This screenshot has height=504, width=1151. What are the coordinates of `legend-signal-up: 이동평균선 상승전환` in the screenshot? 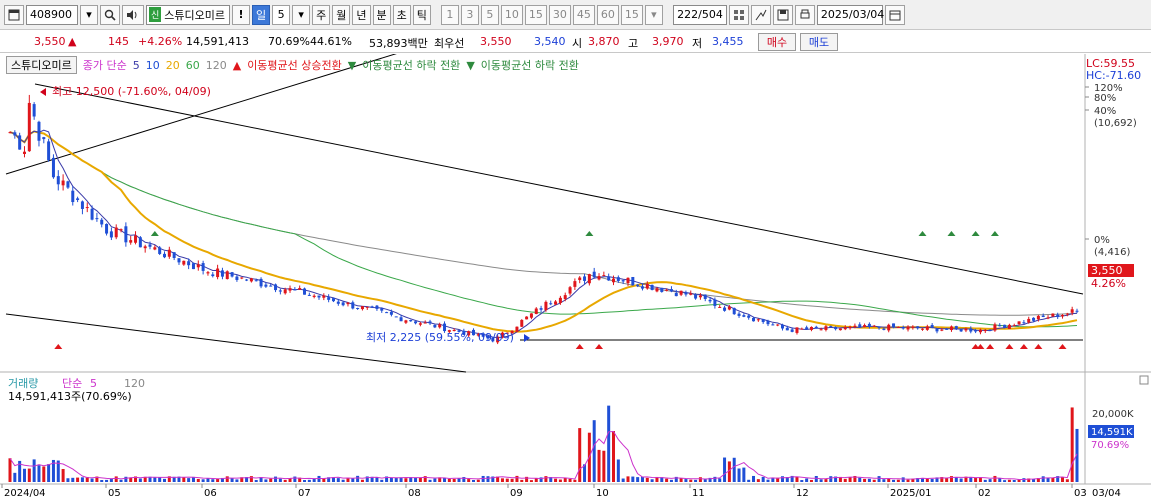 It's located at (294, 65).